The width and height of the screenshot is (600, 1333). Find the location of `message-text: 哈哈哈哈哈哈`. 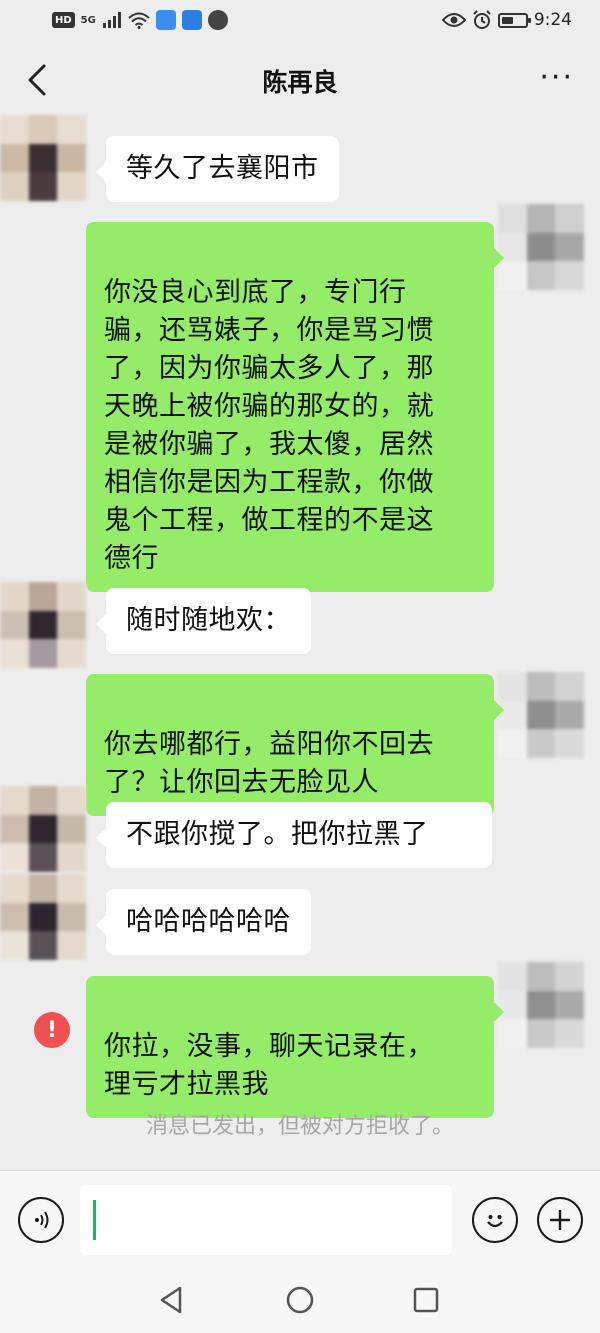

message-text: 哈哈哈哈哈哈 is located at coordinates (208, 921).